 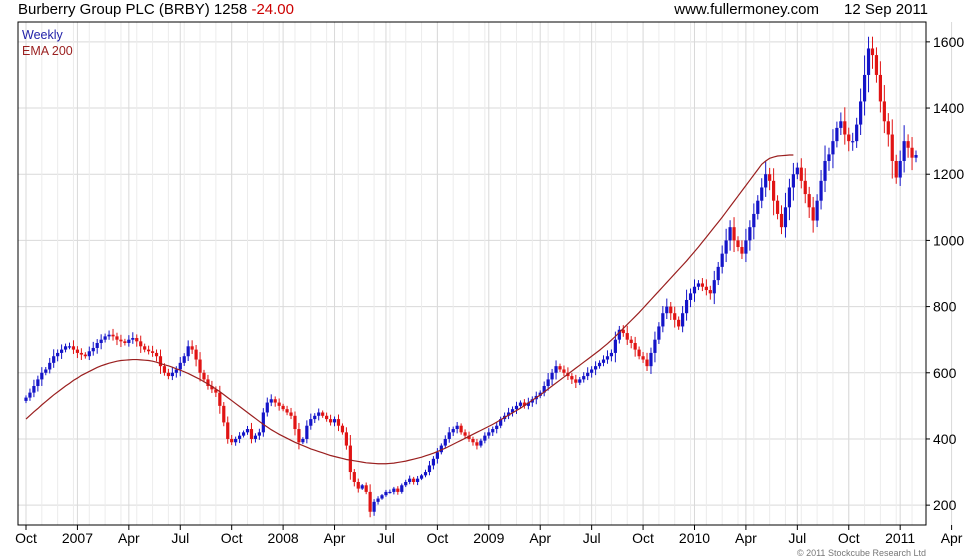 What do you see at coordinates (386, 538) in the screenshot?
I see `x-tick-label: Jul` at bounding box center [386, 538].